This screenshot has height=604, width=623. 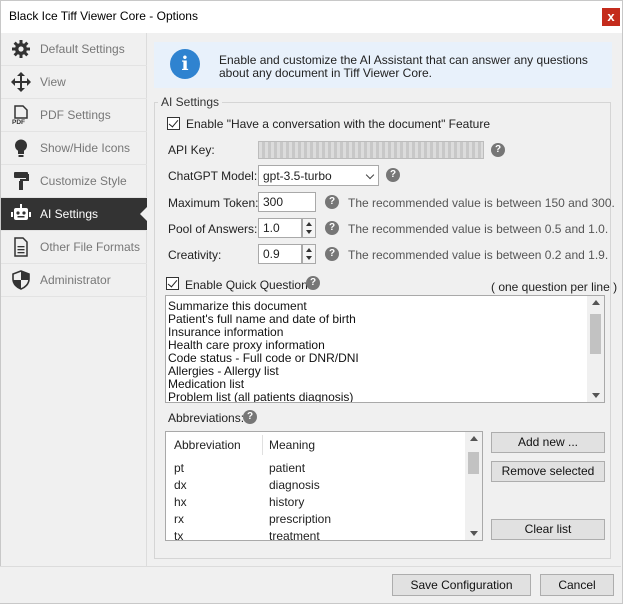 What do you see at coordinates (246, 345) in the screenshot?
I see `question-line: Health care proxy information` at bounding box center [246, 345].